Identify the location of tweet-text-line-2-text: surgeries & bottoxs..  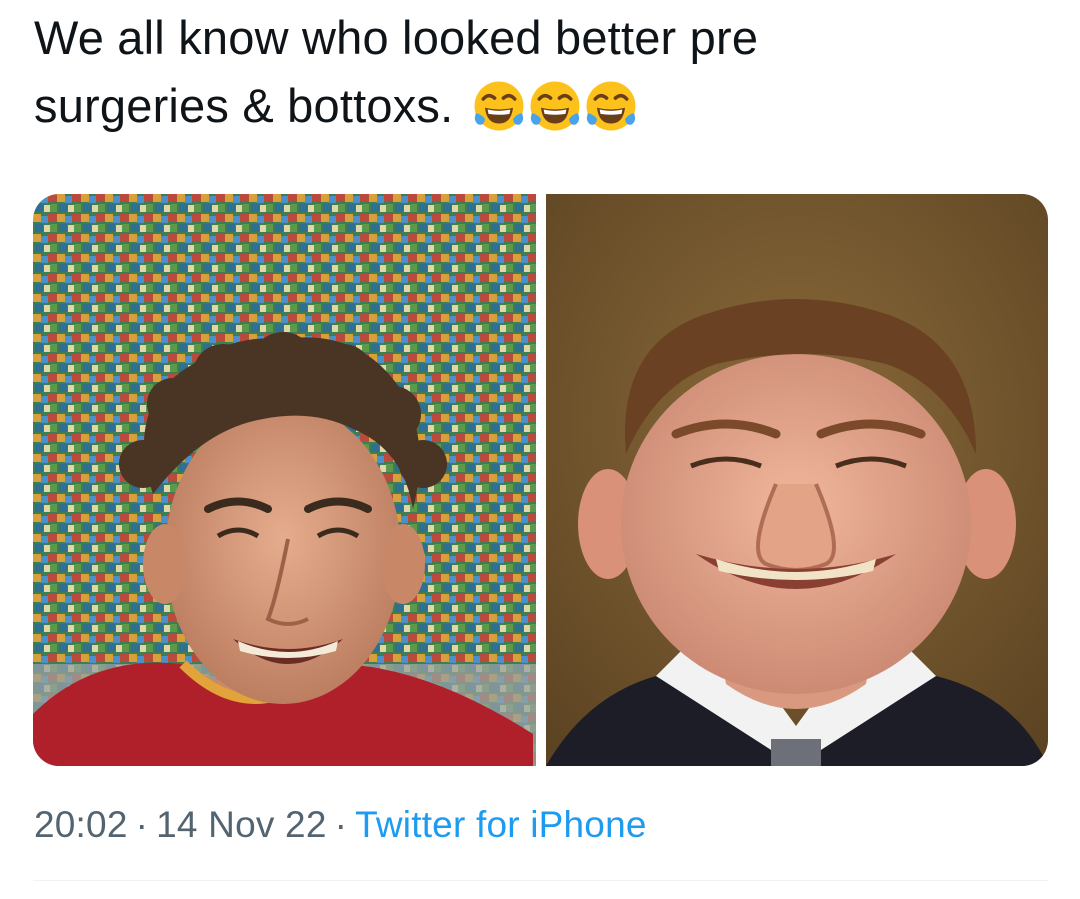
(244, 105).